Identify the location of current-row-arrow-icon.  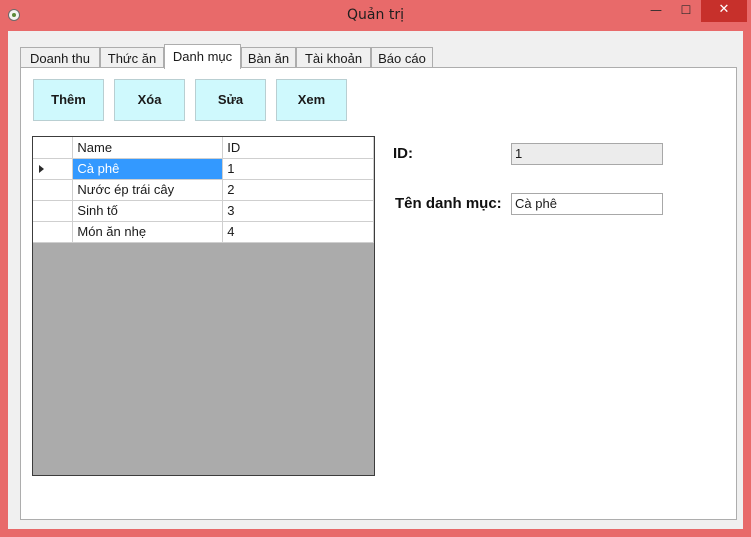
(41, 168).